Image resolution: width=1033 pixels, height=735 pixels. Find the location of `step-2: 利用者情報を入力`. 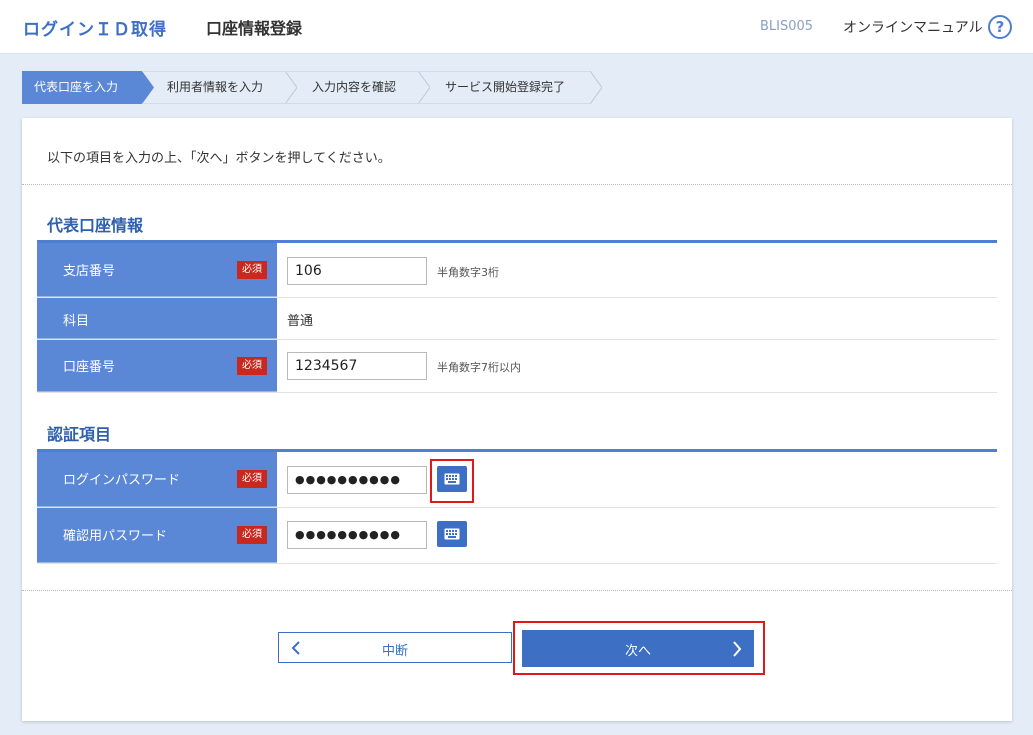

step-2: 利用者情報を入力 is located at coordinates (219, 87).